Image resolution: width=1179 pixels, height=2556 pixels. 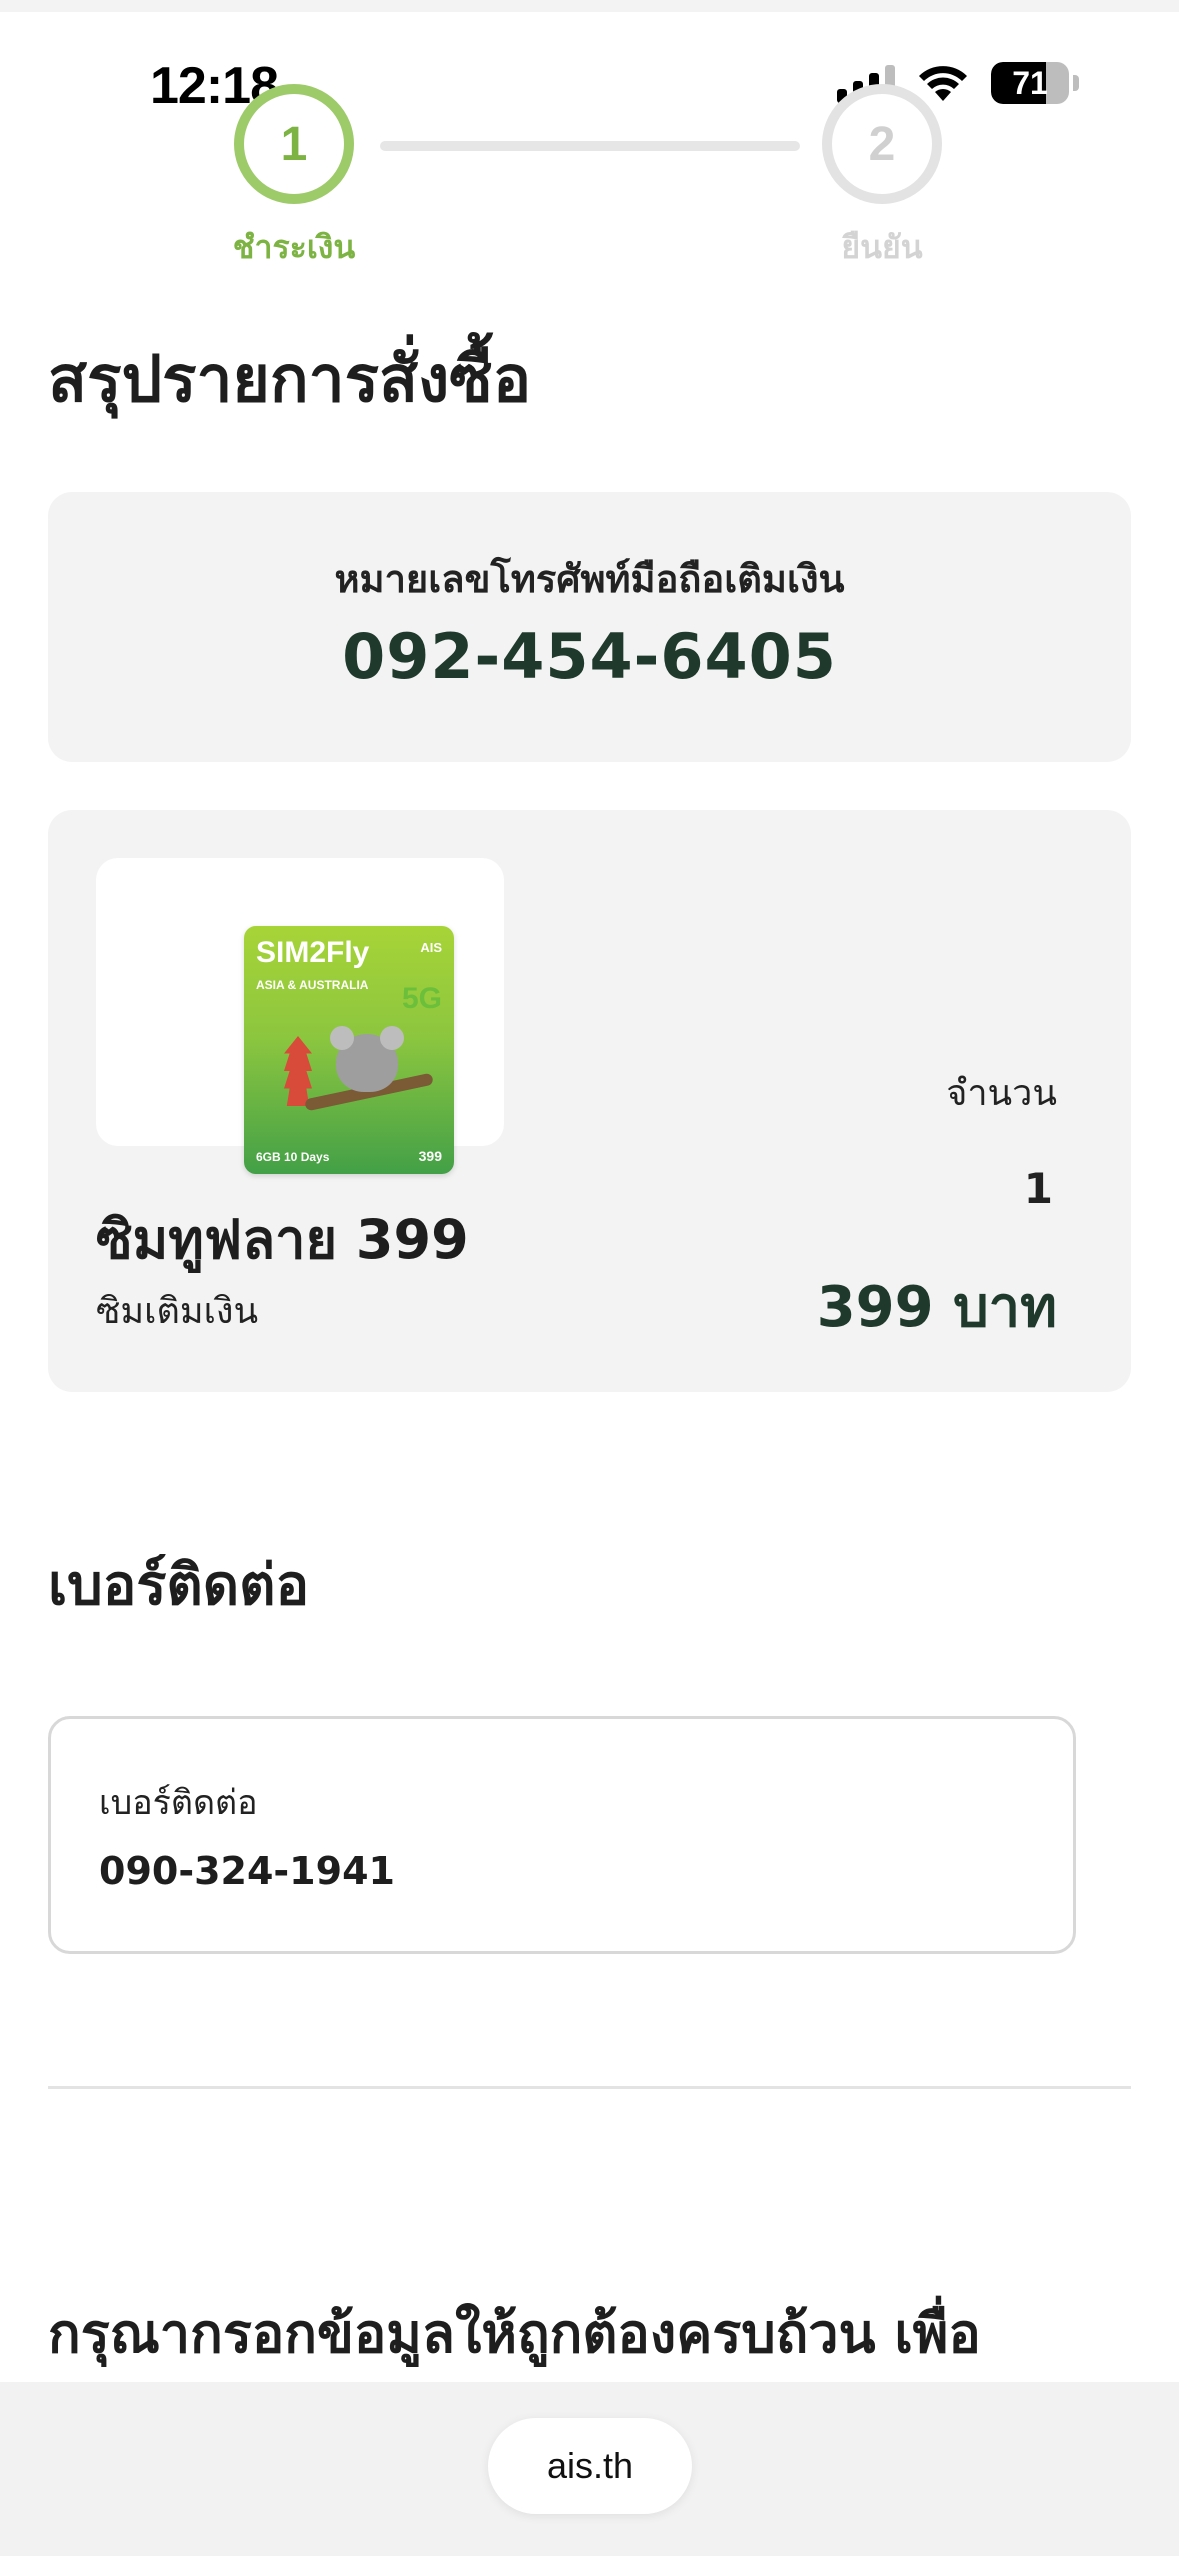 I want to click on koala-illustration, so click(x=367, y=1059).